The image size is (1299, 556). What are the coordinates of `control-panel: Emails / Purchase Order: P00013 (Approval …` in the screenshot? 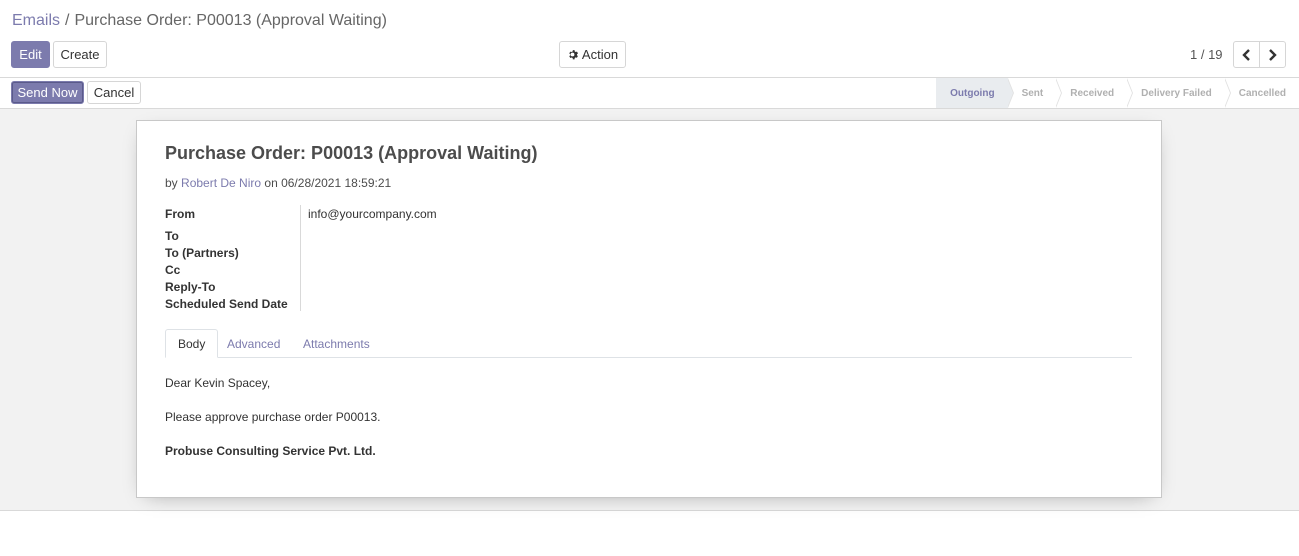 It's located at (649, 39).